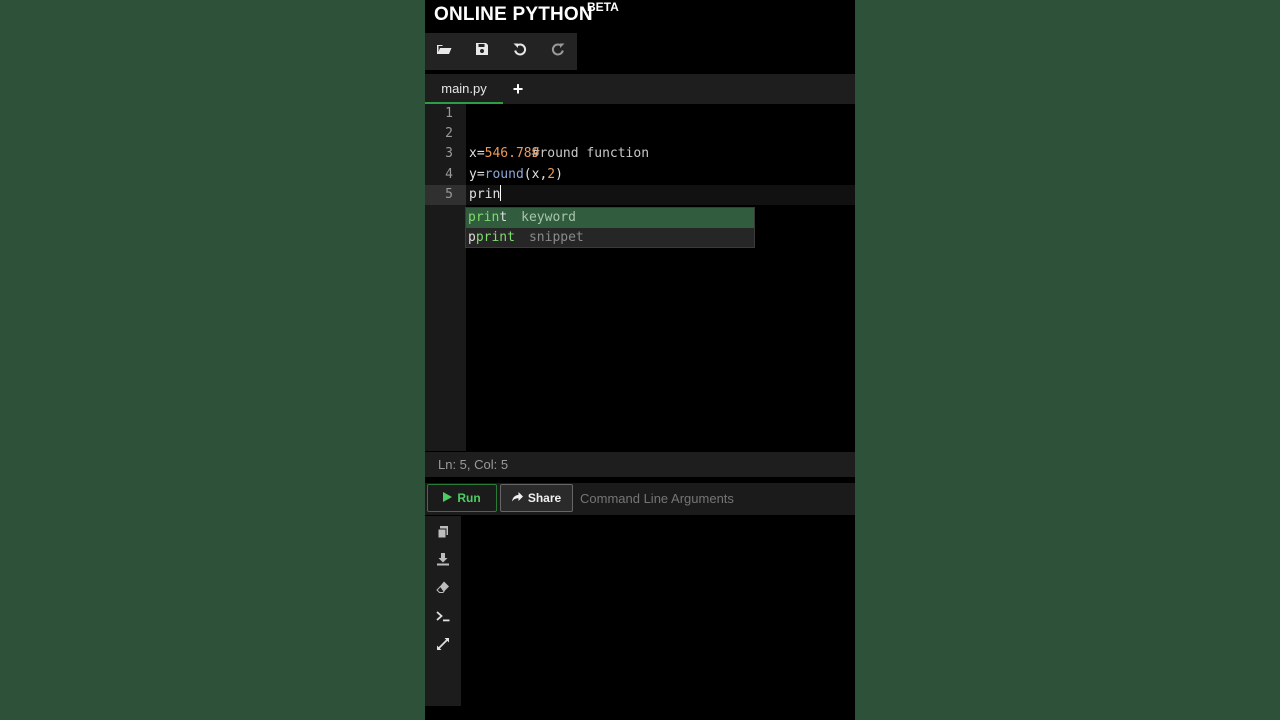 The width and height of the screenshot is (1280, 720). I want to click on code-token: (x,, so click(535, 174).